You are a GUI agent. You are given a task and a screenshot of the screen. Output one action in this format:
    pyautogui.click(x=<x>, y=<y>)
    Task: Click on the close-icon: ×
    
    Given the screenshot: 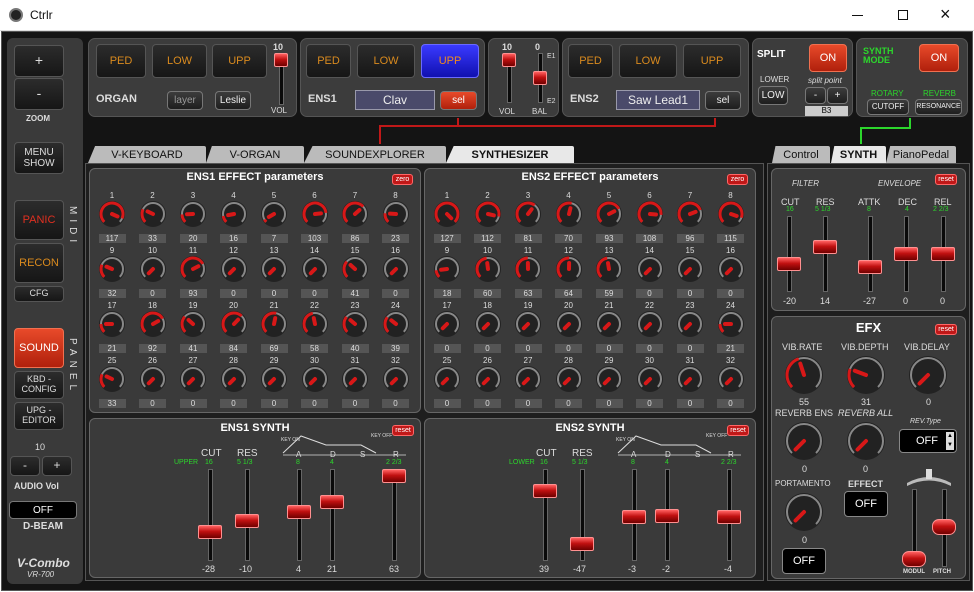 What is the action you would take?
    pyautogui.click(x=945, y=14)
    